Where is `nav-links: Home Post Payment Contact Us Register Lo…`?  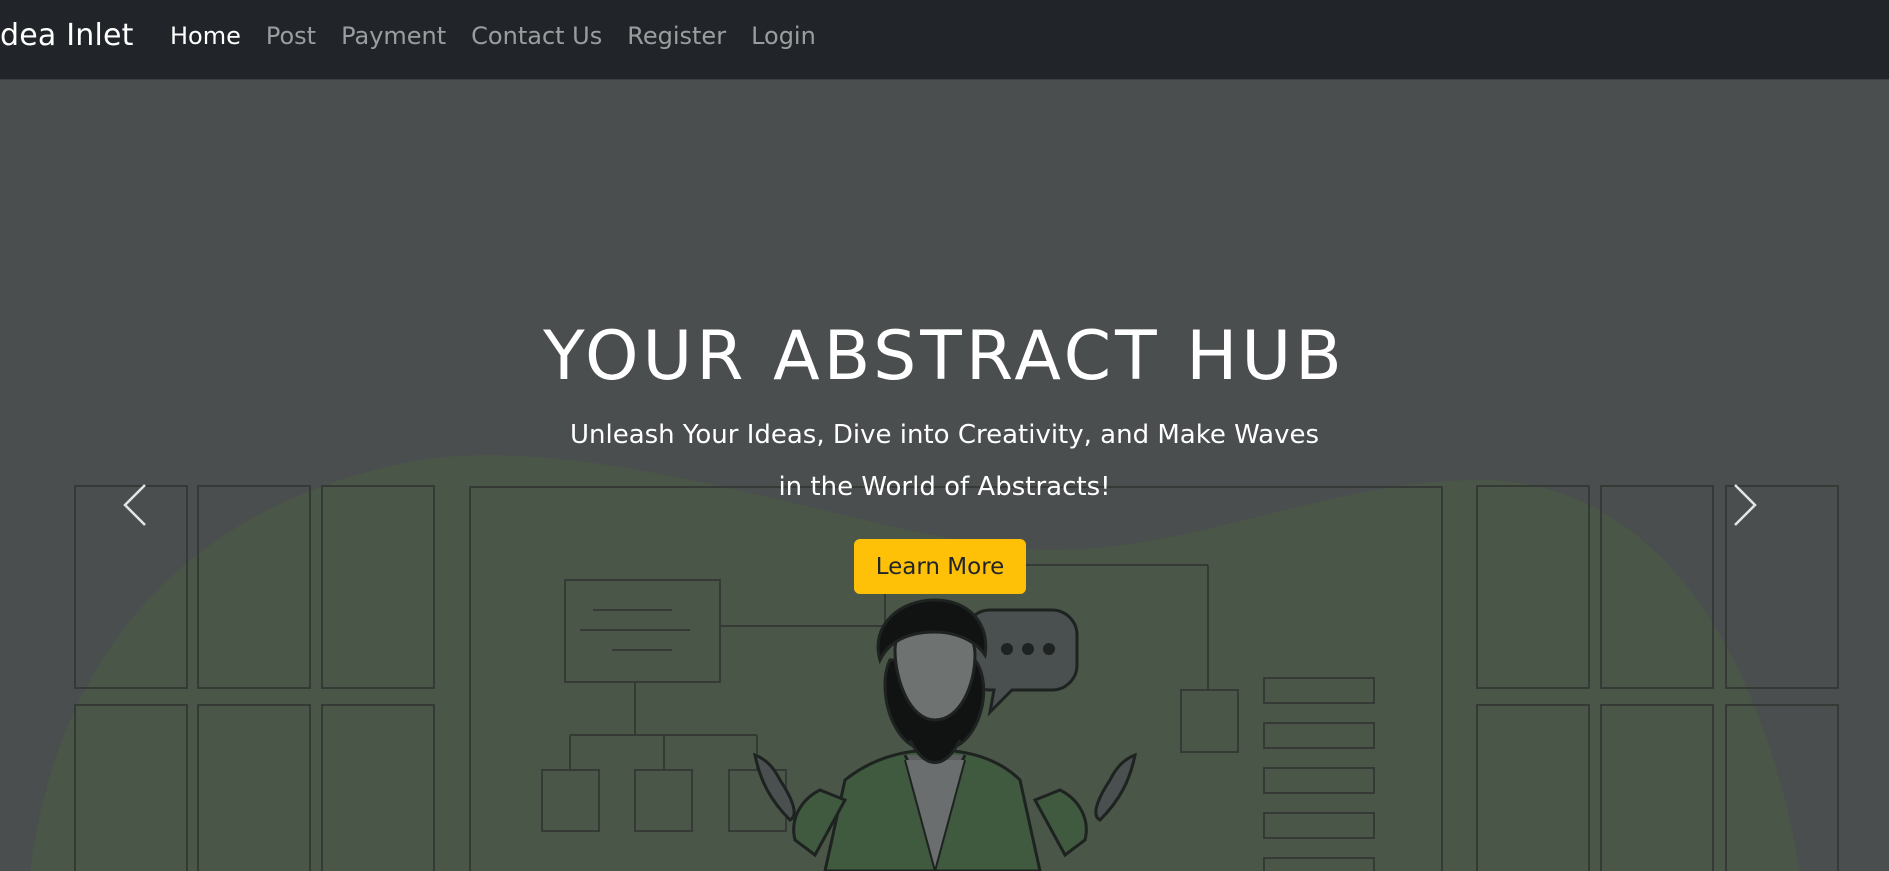
nav-links: Home Post Payment Contact Us Register Lo… is located at coordinates (505, 36).